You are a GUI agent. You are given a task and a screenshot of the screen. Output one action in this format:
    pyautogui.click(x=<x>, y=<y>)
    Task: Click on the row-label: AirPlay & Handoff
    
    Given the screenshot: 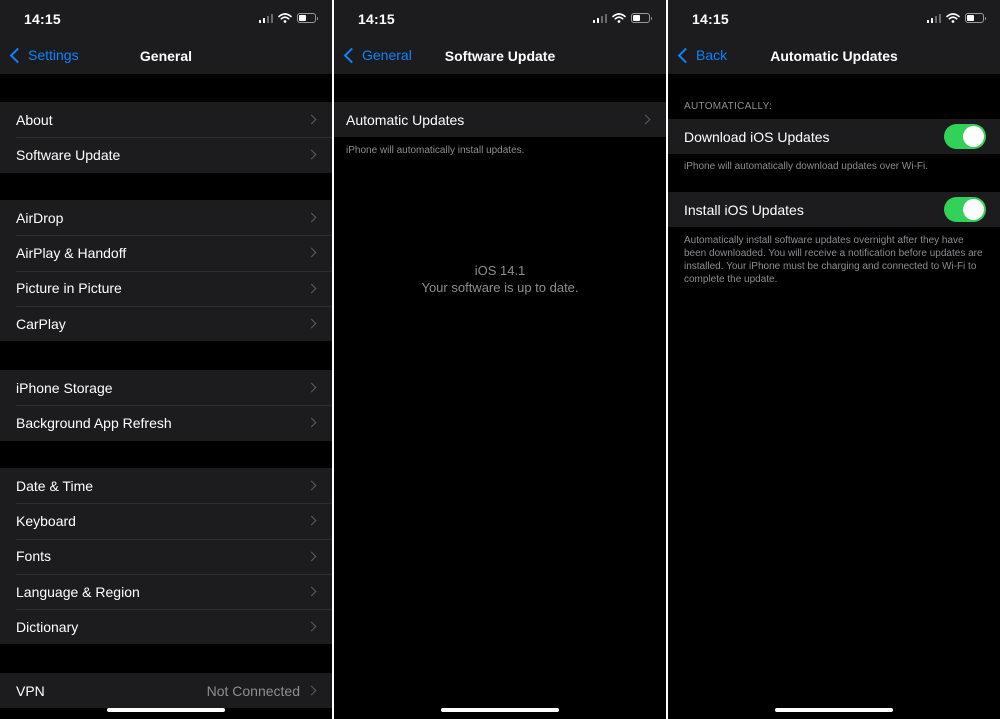 What is the action you would take?
    pyautogui.click(x=71, y=252)
    